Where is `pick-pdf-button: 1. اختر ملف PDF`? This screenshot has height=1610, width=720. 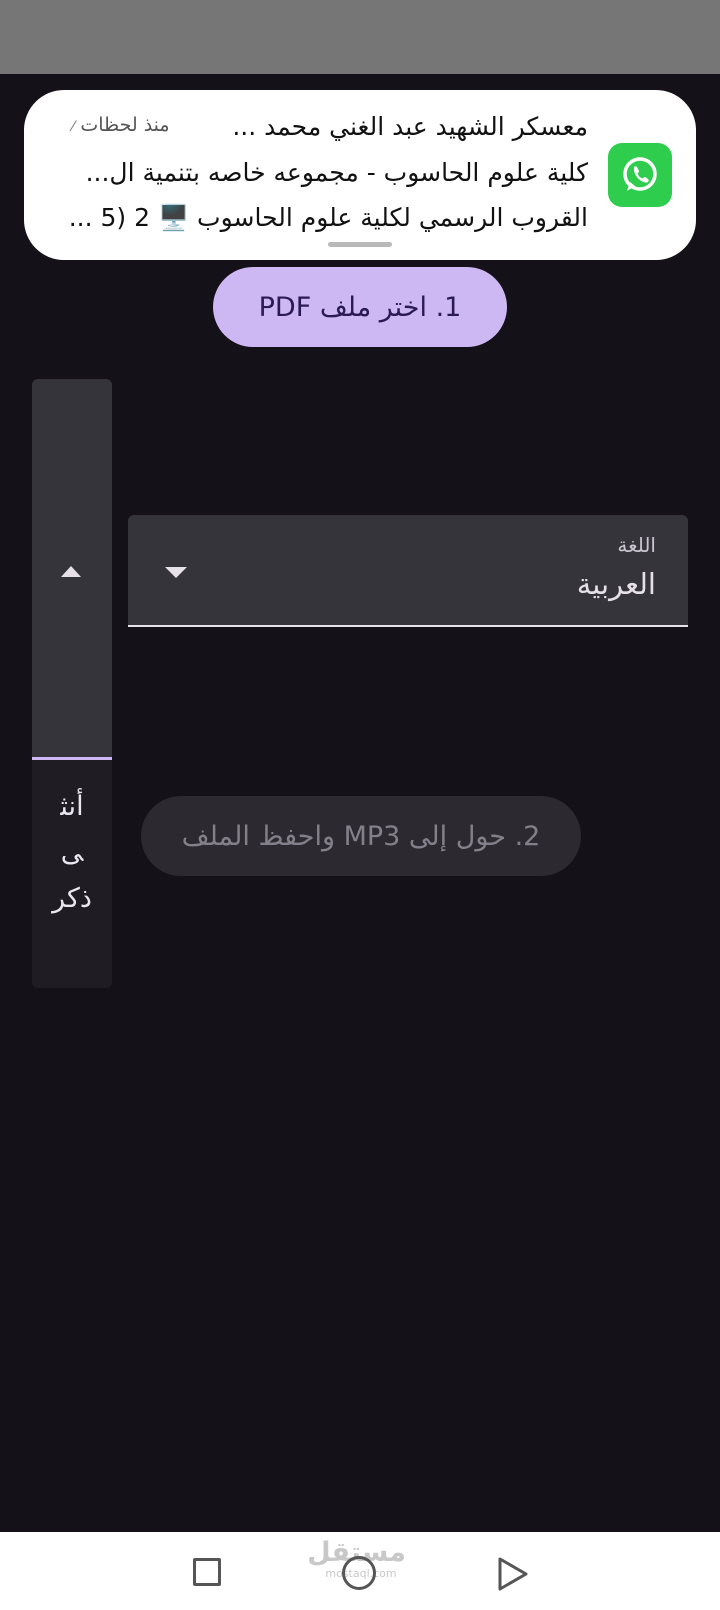 pick-pdf-button: 1. اختر ملف PDF is located at coordinates (360, 307).